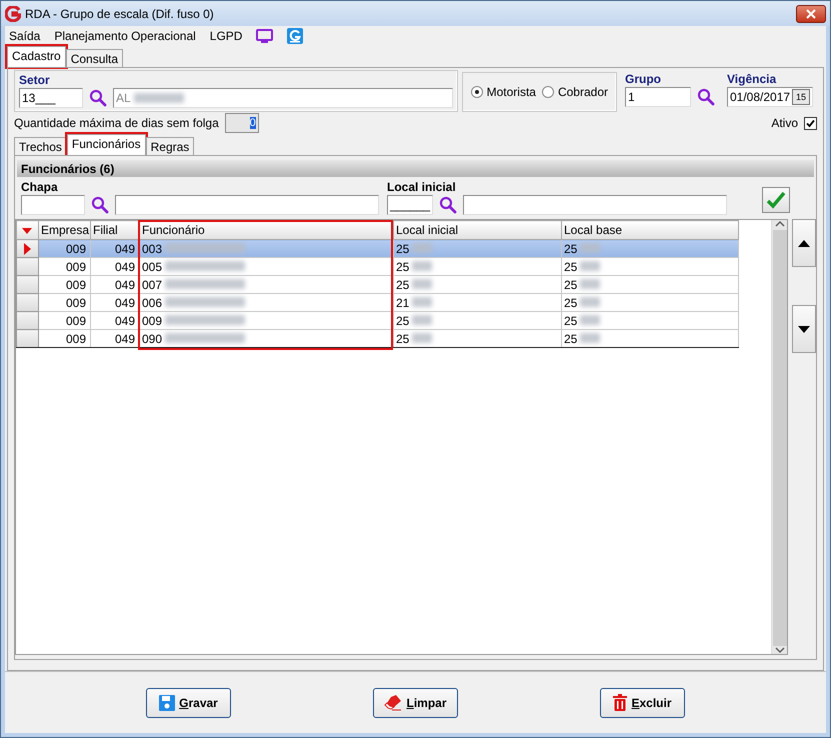  What do you see at coordinates (24, 36) in the screenshot?
I see `menu-item: Saída` at bounding box center [24, 36].